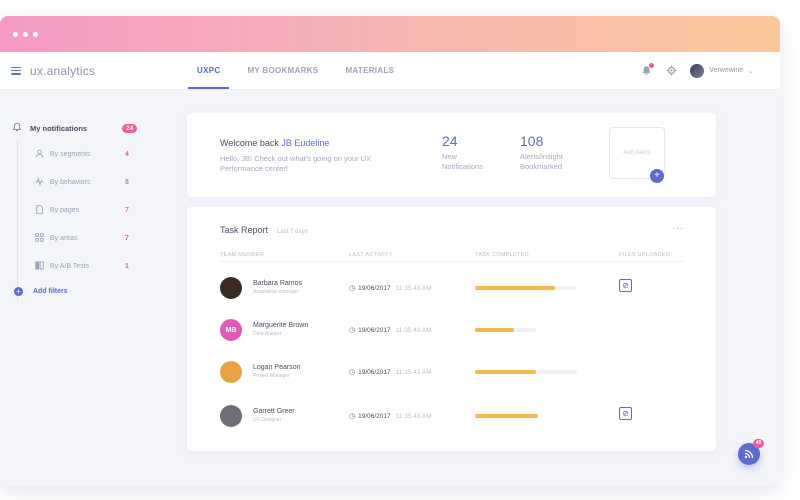 This screenshot has width=800, height=500. Describe the element at coordinates (645, 255) in the screenshot. I see `column-header: FILES UPLOADED` at that location.